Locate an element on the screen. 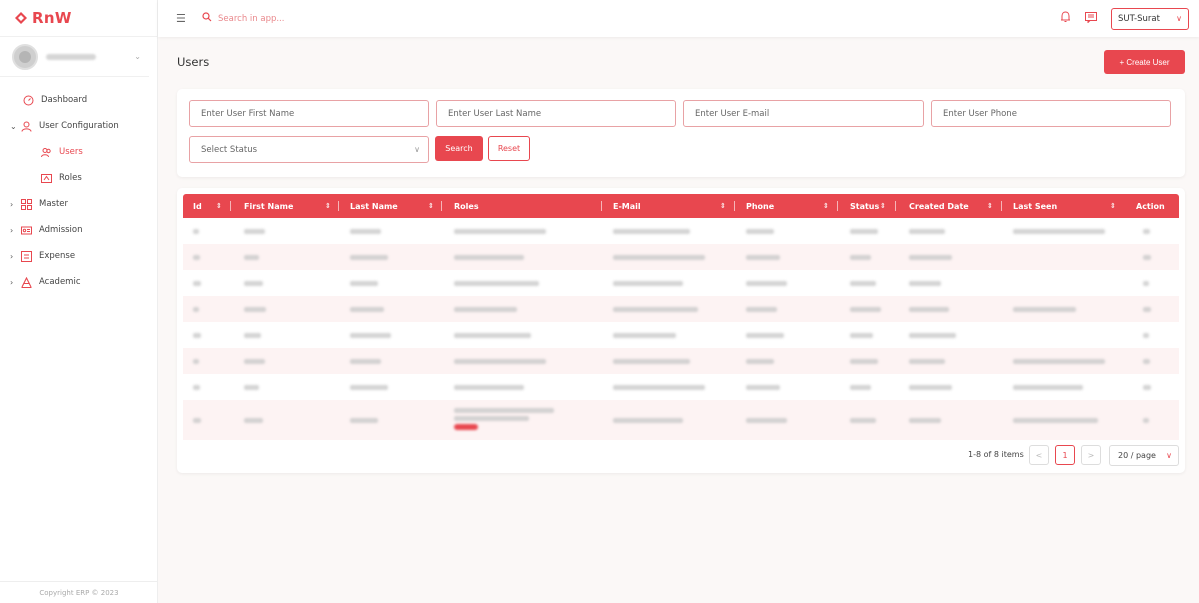  sidebar-item-label: Roles is located at coordinates (70, 178).